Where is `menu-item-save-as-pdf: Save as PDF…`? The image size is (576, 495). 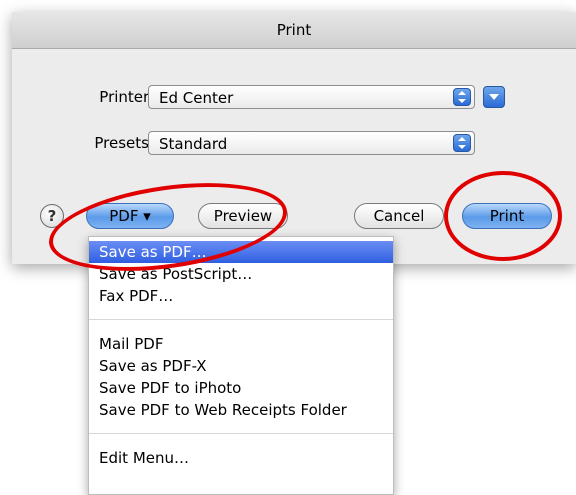
menu-item-save-as-pdf: Save as PDF… is located at coordinates (241, 252).